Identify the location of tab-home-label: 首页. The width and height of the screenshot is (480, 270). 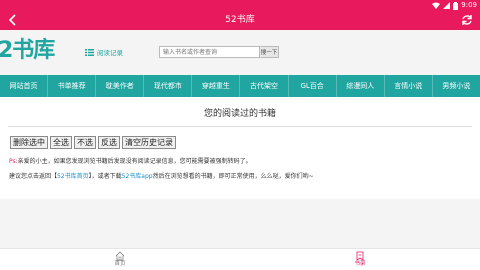
(120, 264).